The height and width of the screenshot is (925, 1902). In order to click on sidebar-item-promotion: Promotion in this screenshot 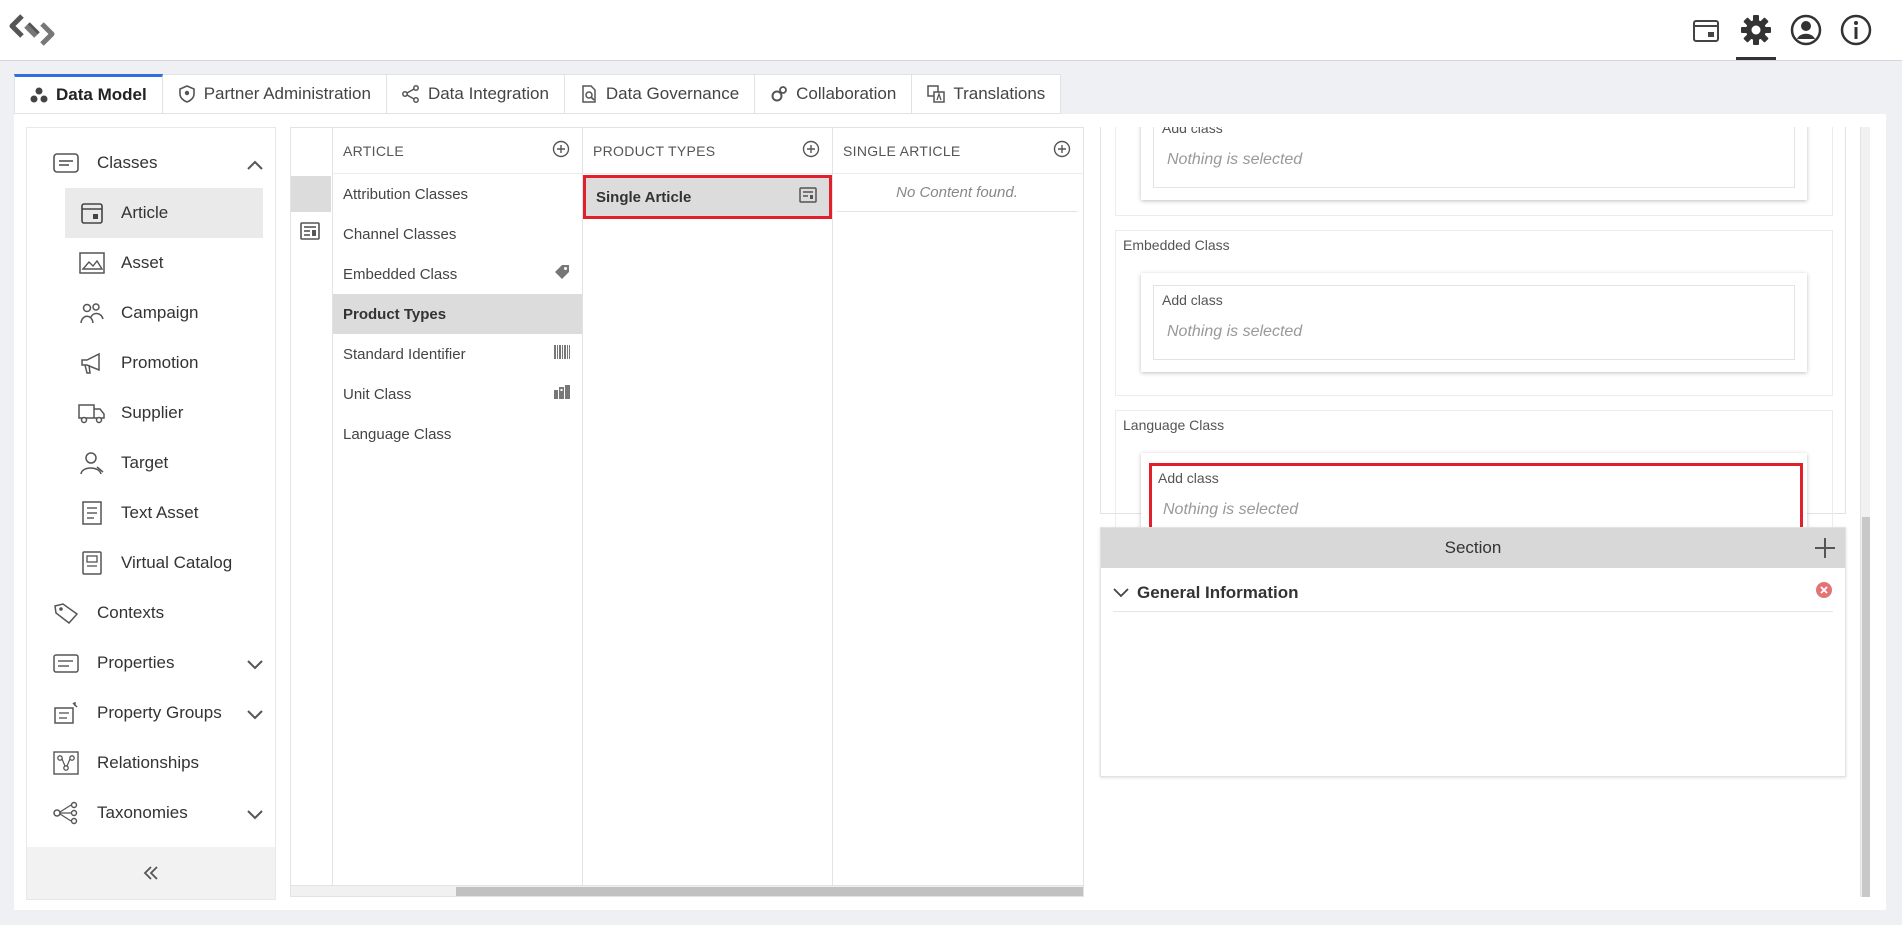, I will do `click(152, 363)`.